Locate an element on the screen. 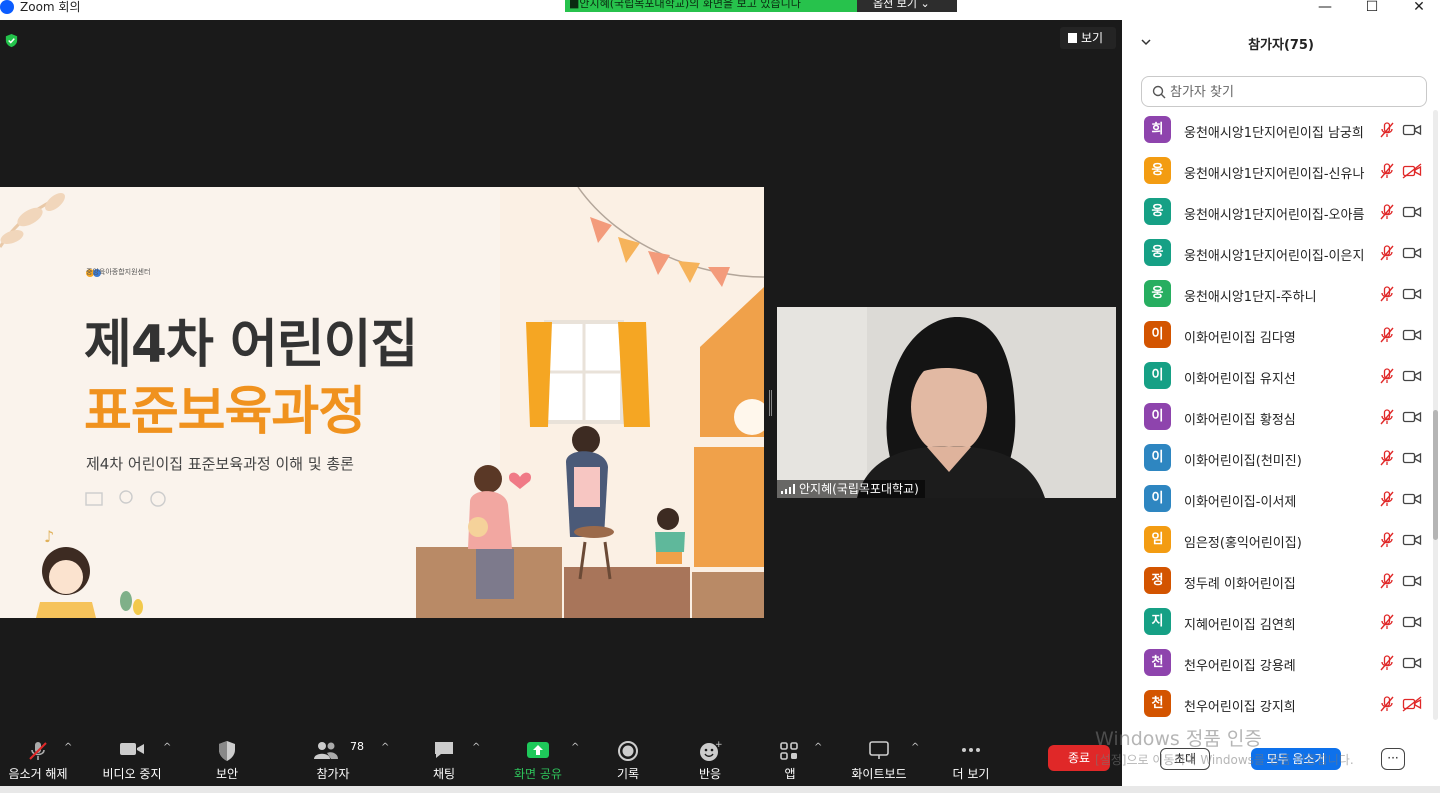  participant-list-scroll-thumb is located at coordinates (1435, 475).